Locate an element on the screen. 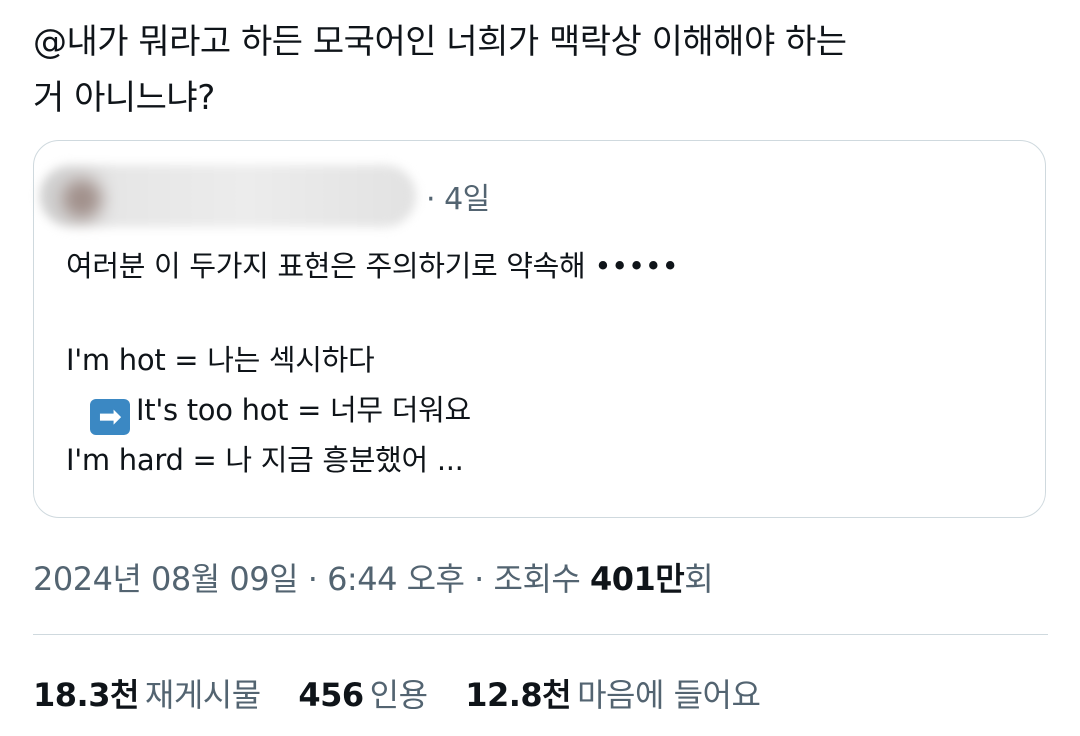 The height and width of the screenshot is (736, 1080). quoted-tweet-line-text: It's too hot = 너무 더워요 is located at coordinates (303, 410).